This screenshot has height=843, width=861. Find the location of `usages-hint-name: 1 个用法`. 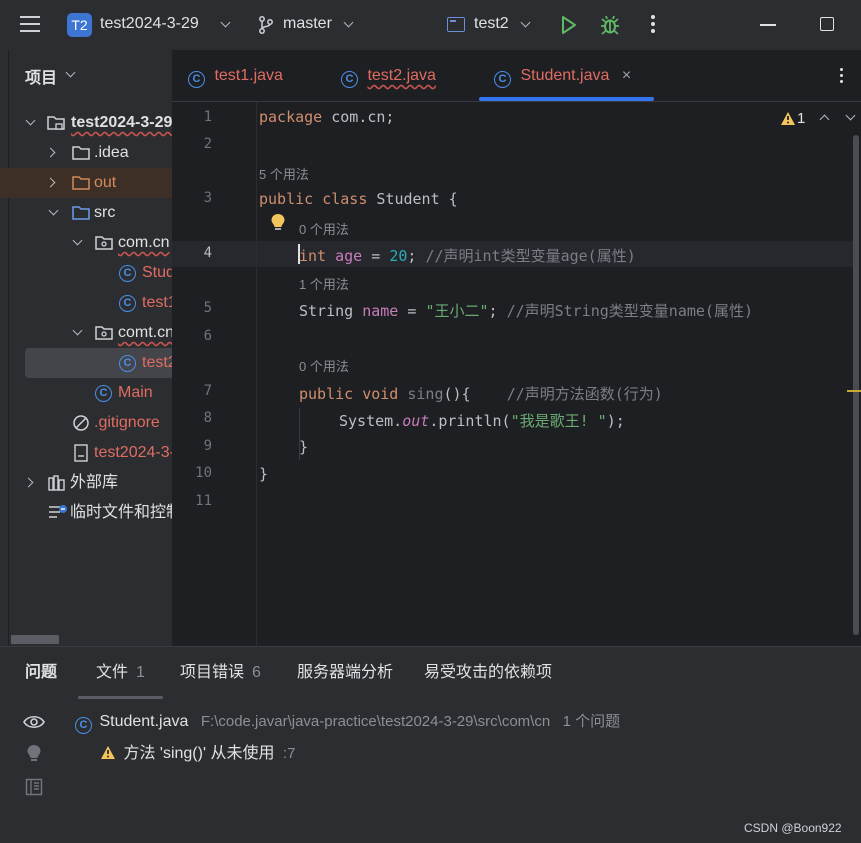

usages-hint-name: 1 个用法 is located at coordinates (324, 283).